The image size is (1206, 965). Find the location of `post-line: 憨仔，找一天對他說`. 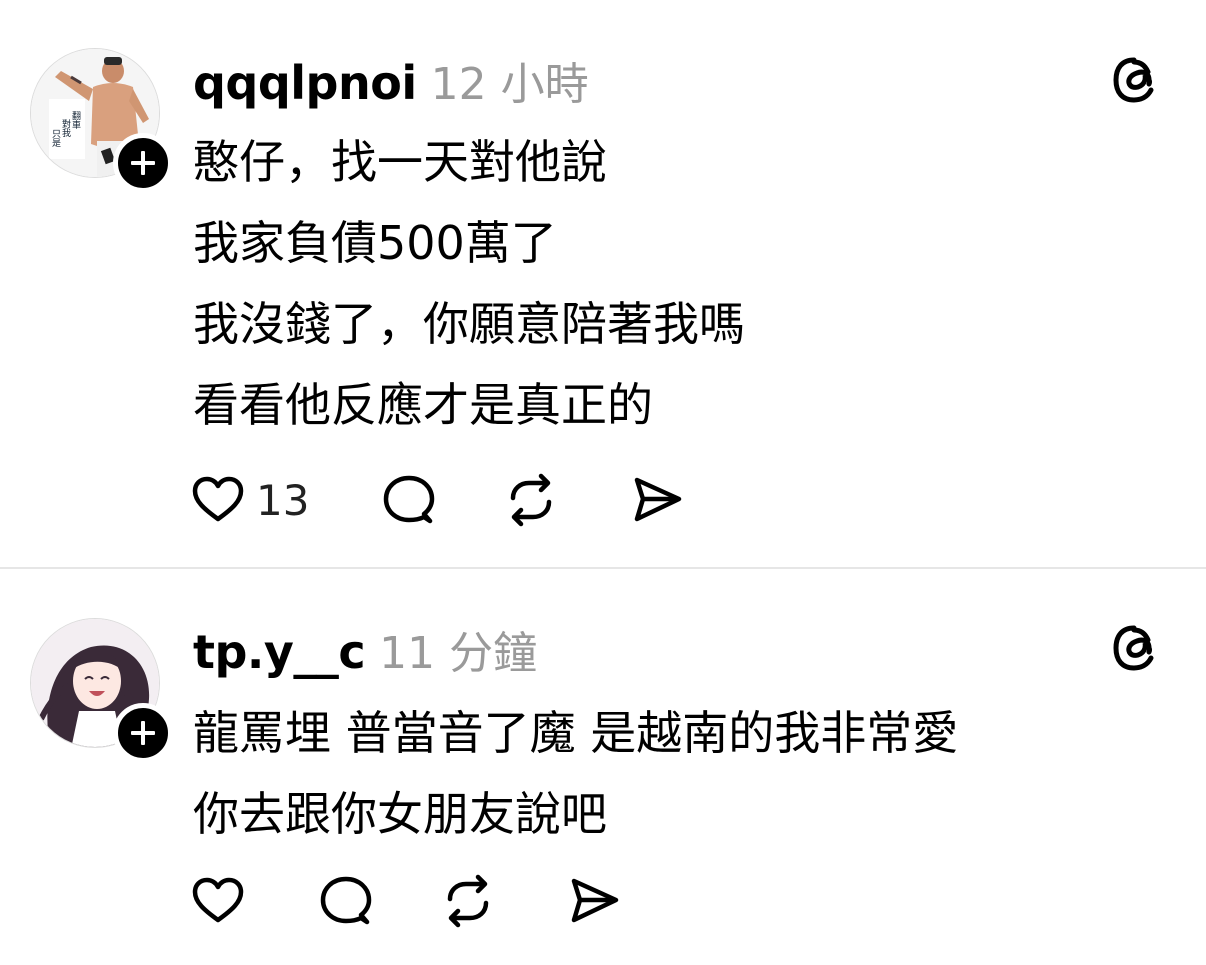

post-line: 憨仔，找一天對他說 is located at coordinates (400, 162).